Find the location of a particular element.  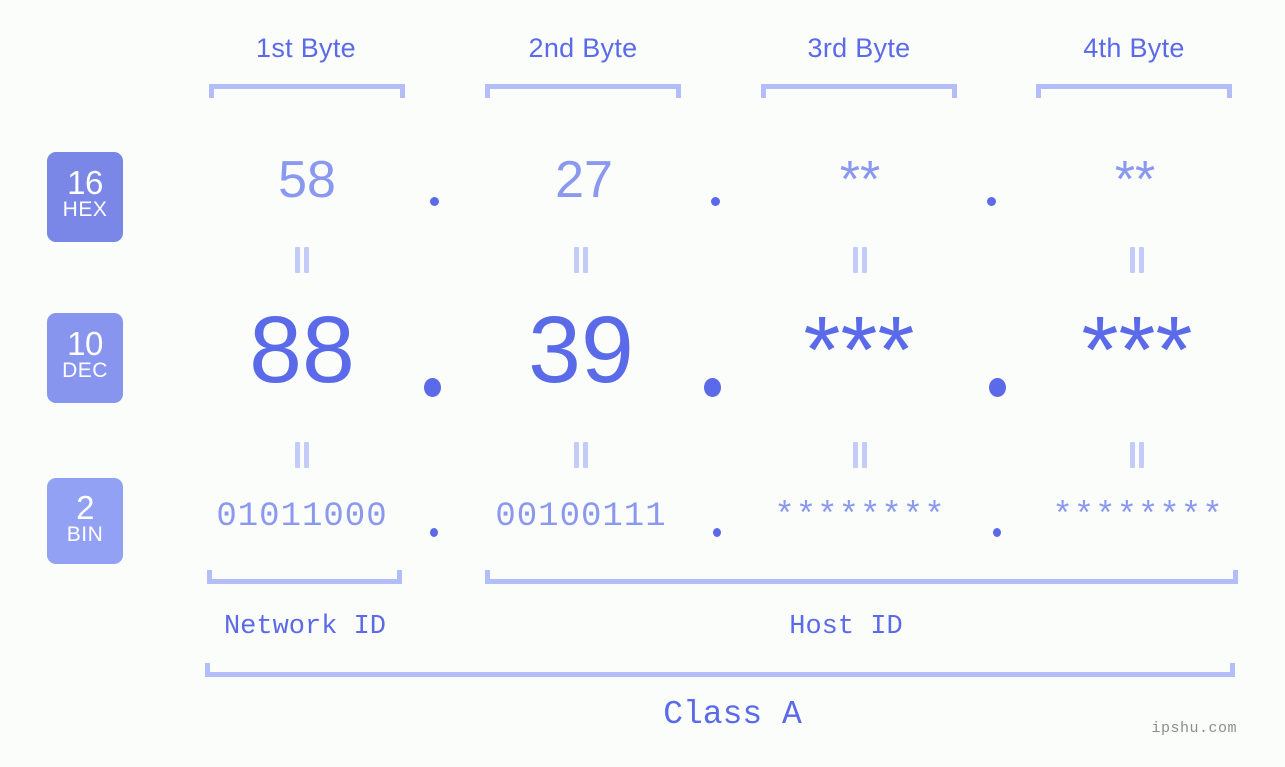

base-badge-bin-name: BIN is located at coordinates (85, 534).